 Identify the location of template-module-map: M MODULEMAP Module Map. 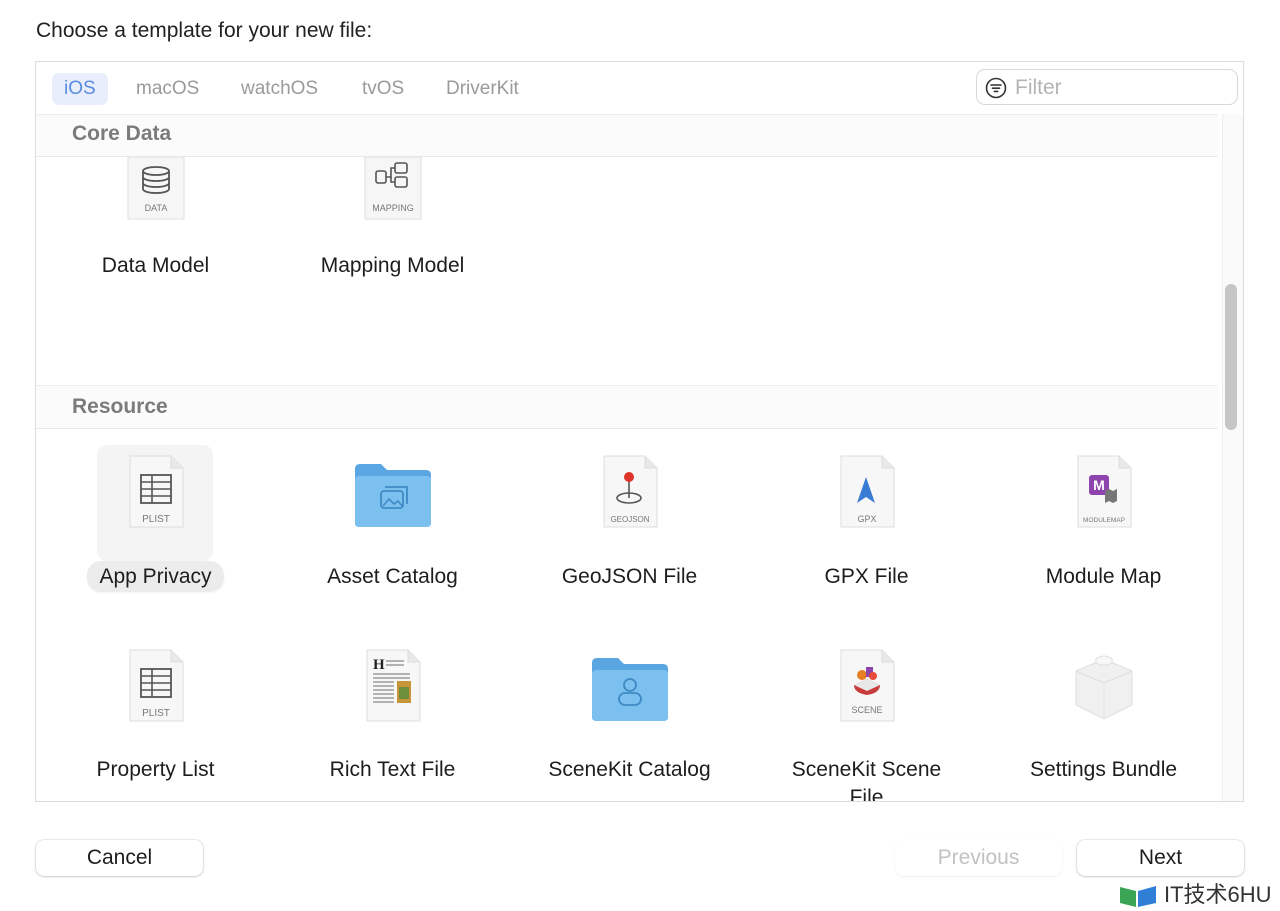
(1101, 525).